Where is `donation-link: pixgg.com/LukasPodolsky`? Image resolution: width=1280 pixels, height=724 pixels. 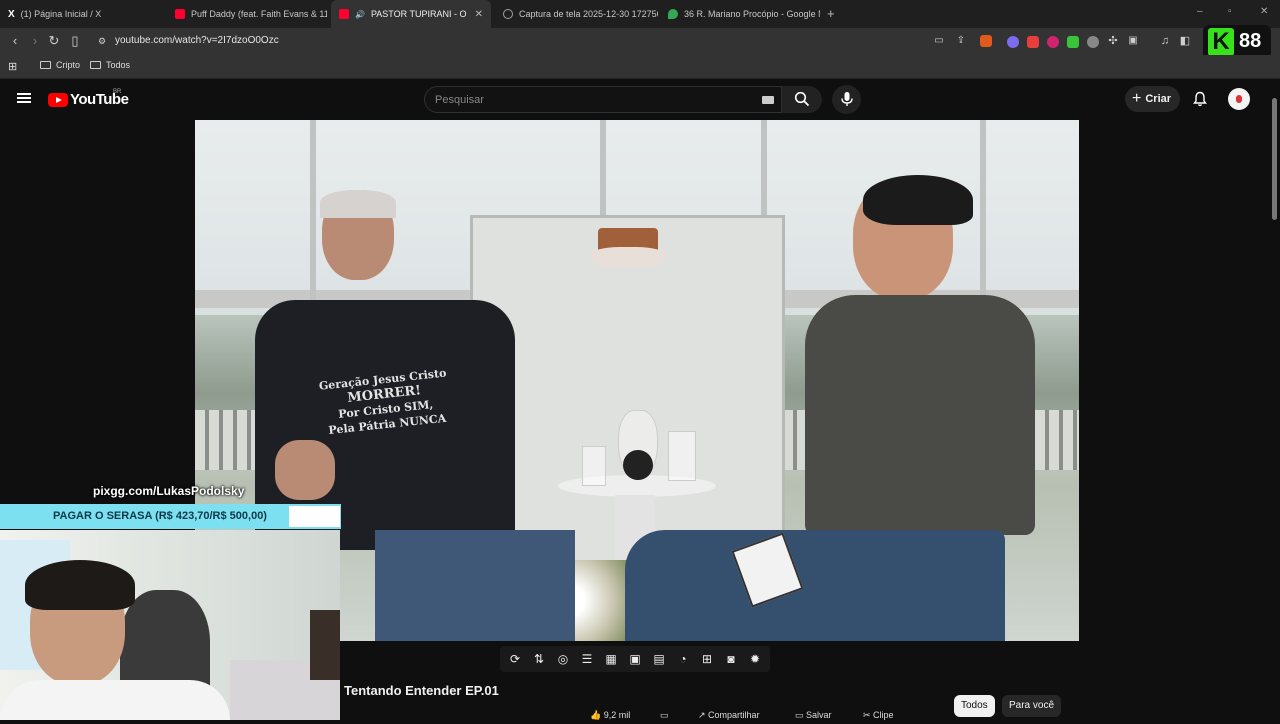 donation-link: pixgg.com/LukasPodolsky is located at coordinates (169, 491).